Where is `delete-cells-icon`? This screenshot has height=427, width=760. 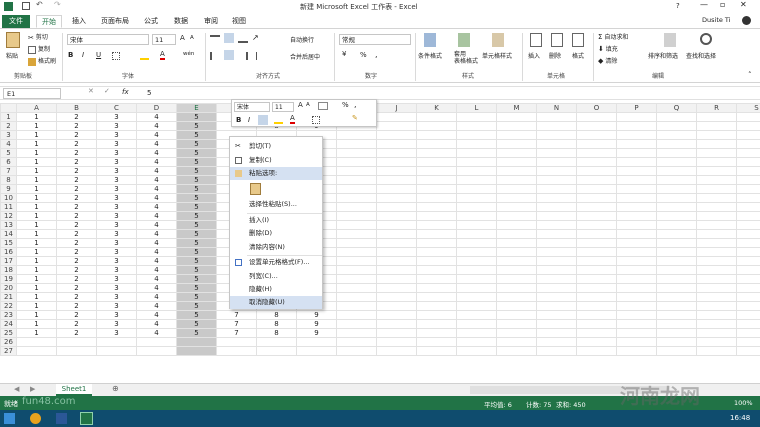 delete-cells-icon is located at coordinates (557, 40).